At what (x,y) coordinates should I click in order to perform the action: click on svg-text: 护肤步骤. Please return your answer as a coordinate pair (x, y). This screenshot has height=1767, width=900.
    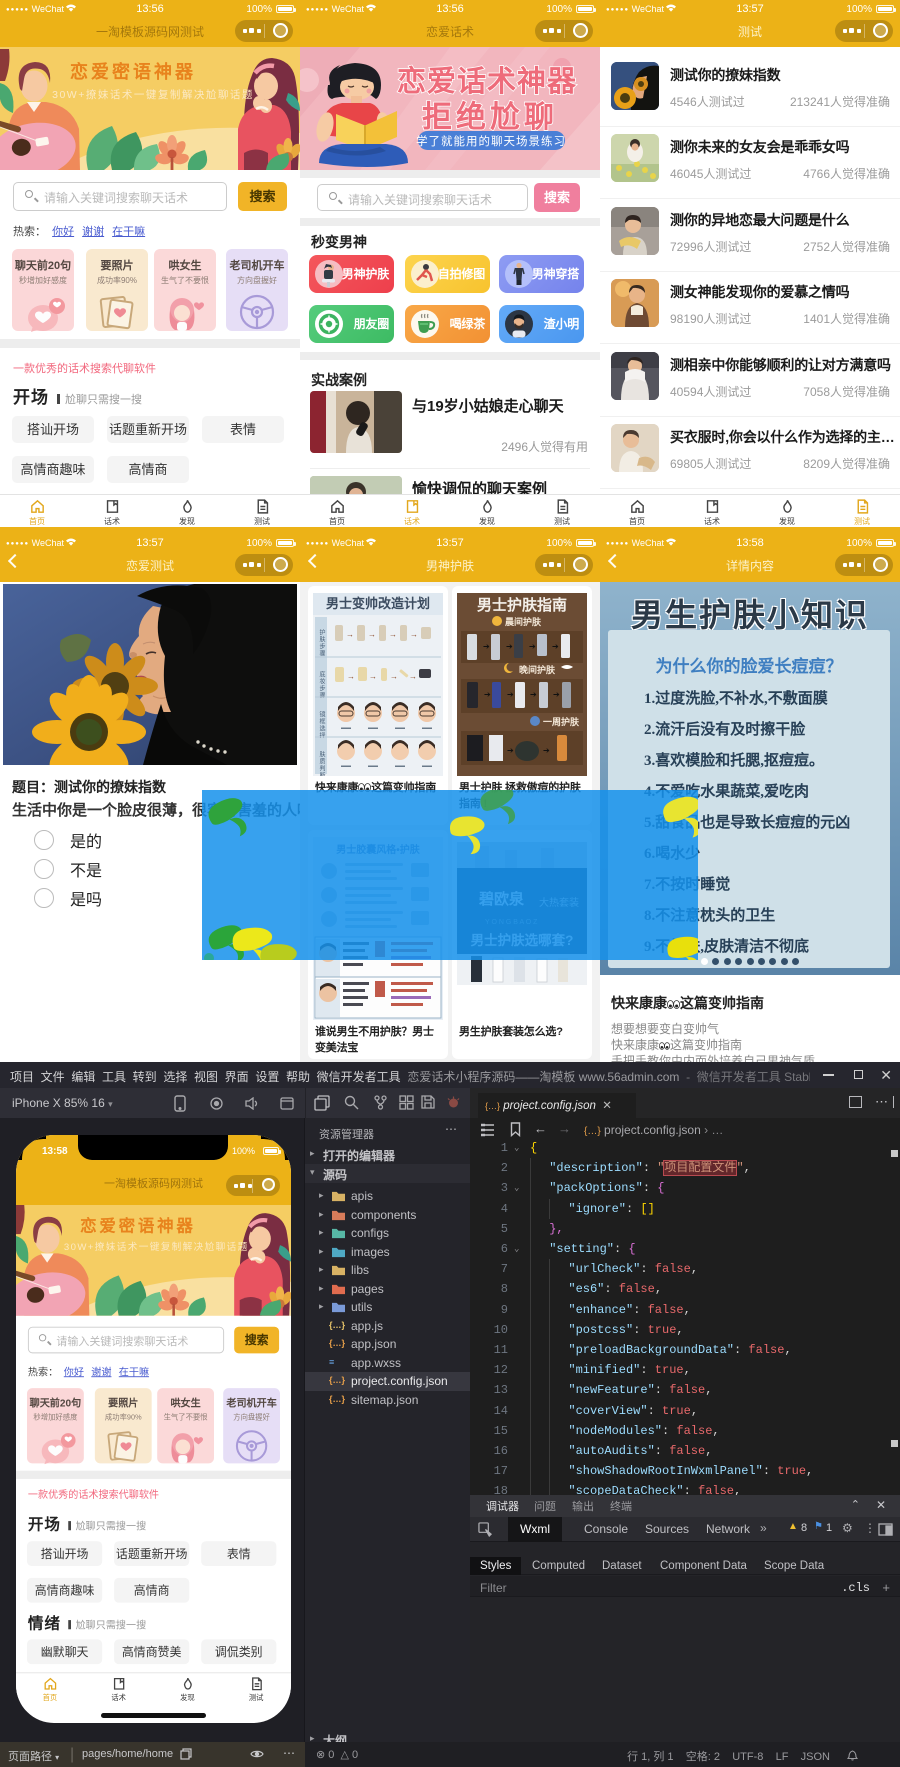
    Looking at the image, I should click on (321, 642).